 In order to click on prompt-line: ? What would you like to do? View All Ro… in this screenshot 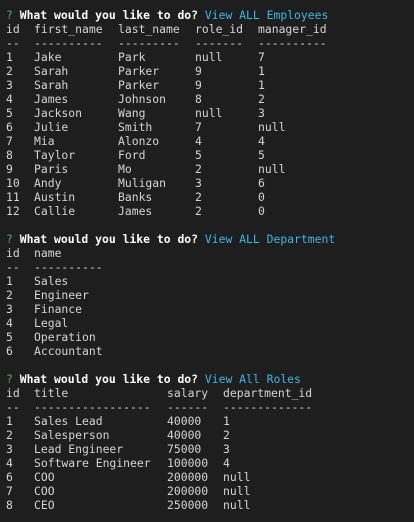, I will do `click(153, 379)`.